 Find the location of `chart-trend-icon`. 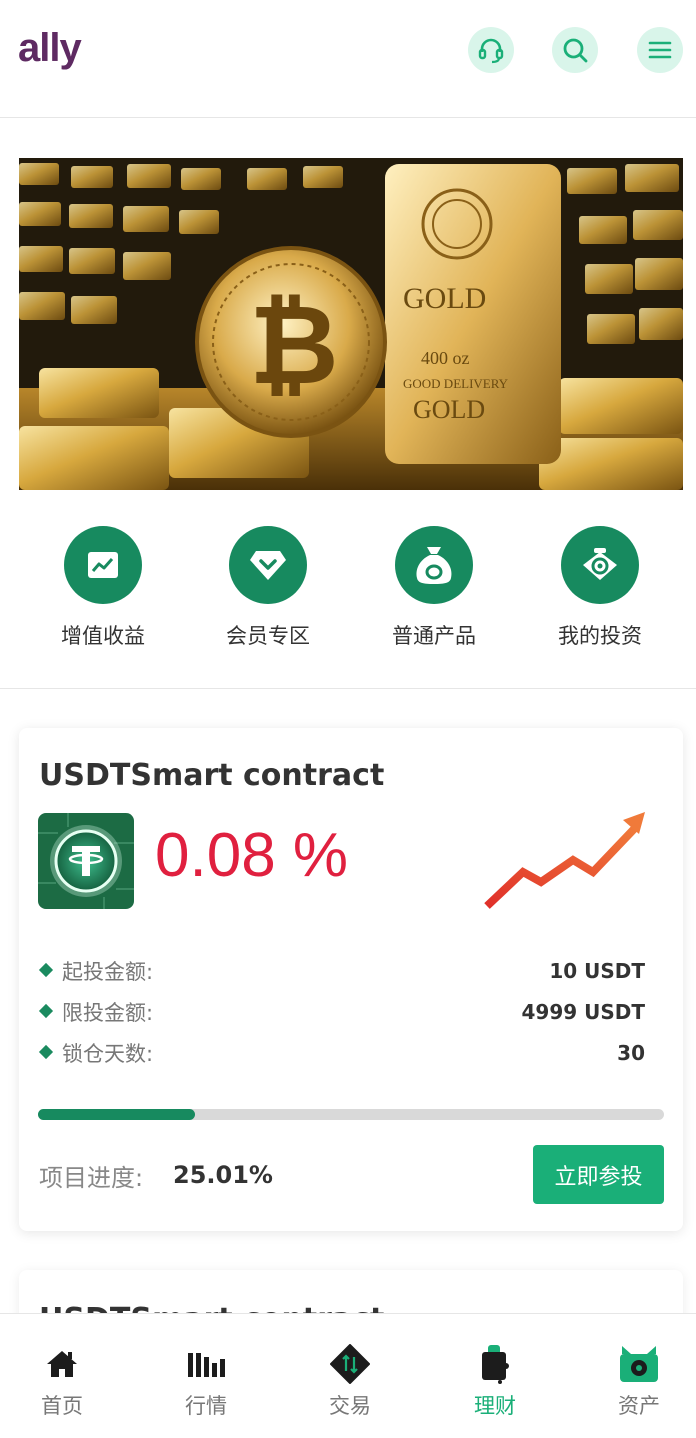

chart-trend-icon is located at coordinates (103, 565).